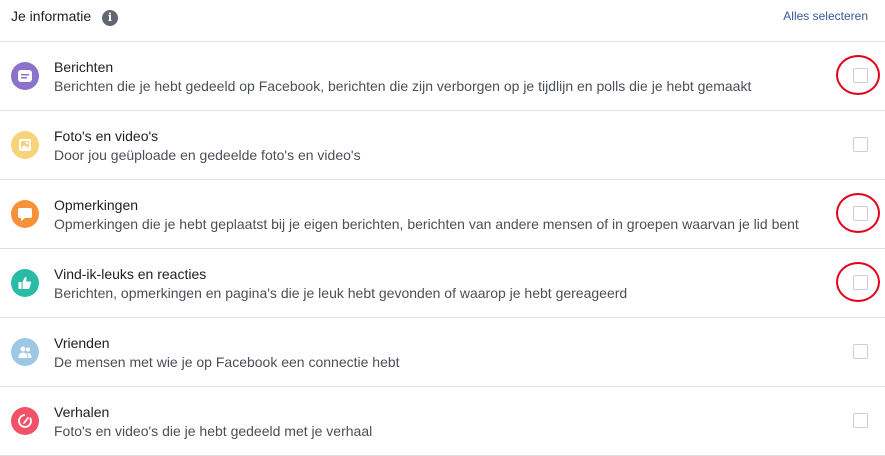  I want to click on friends-icon, so click(25, 352).